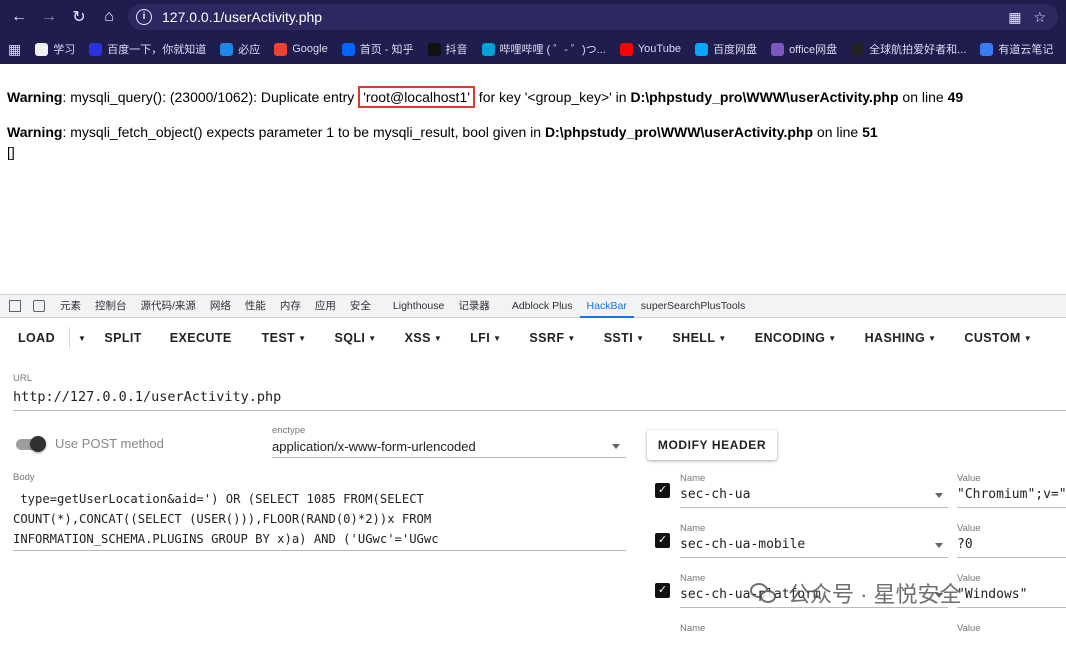  What do you see at coordinates (992, 594) in the screenshot?
I see `header-value-input: "Windows"` at bounding box center [992, 594].